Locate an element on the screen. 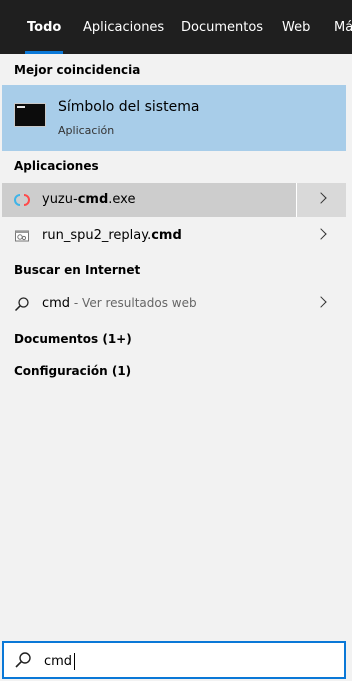 The height and width of the screenshot is (681, 352). expand-yuzu-button is located at coordinates (321, 200).